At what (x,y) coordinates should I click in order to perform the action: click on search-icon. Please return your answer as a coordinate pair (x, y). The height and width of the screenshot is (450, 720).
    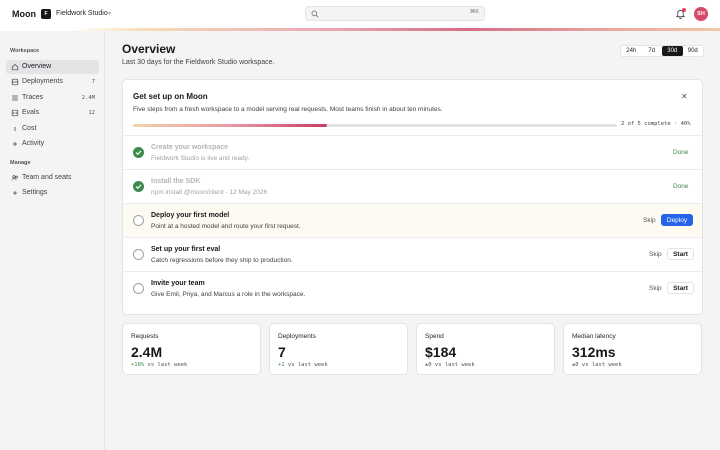
    Looking at the image, I should click on (315, 14).